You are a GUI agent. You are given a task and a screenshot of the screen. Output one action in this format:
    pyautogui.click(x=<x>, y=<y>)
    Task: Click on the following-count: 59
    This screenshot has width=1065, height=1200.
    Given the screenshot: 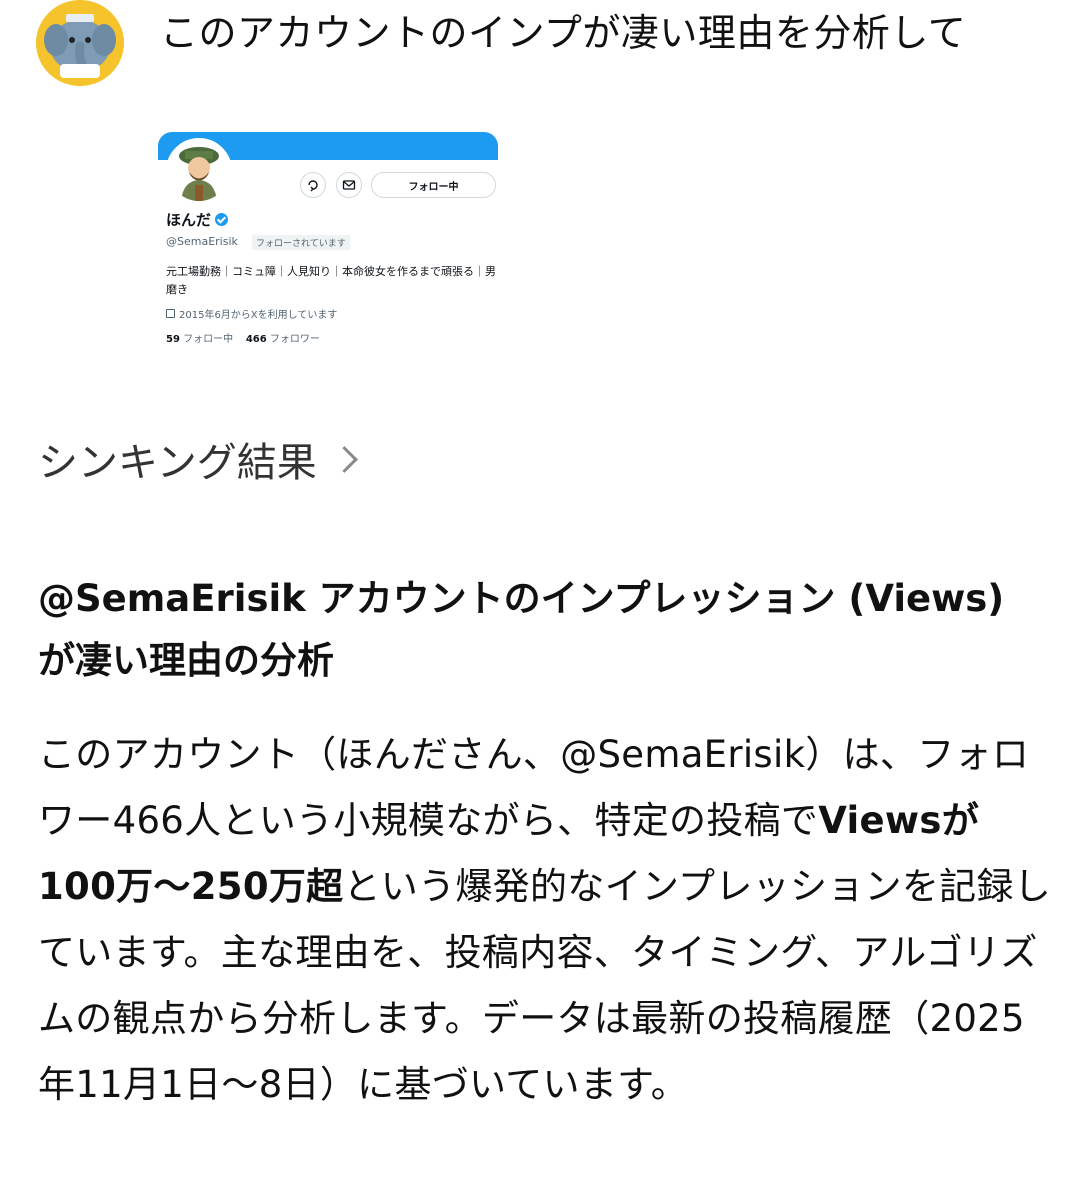 What is the action you would take?
    pyautogui.click(x=173, y=339)
    